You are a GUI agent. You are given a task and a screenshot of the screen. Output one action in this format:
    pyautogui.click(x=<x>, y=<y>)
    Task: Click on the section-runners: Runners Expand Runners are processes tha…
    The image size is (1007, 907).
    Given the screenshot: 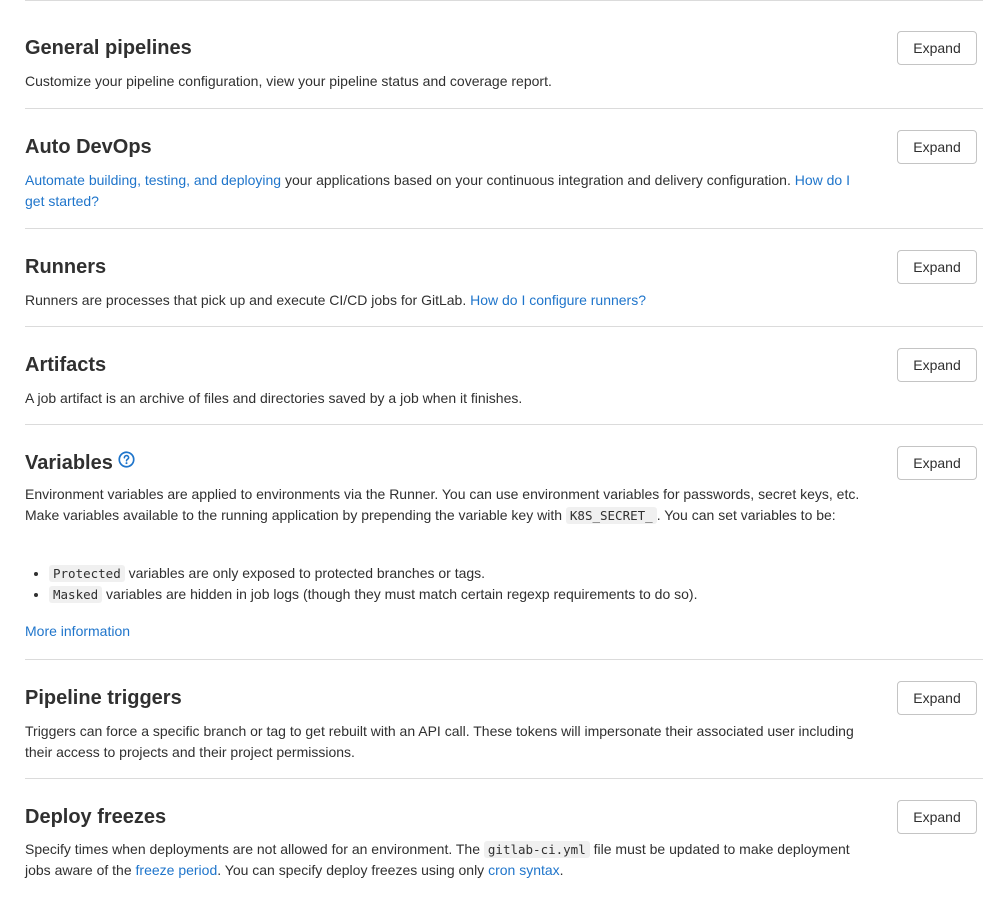 What is the action you would take?
    pyautogui.click(x=504, y=277)
    